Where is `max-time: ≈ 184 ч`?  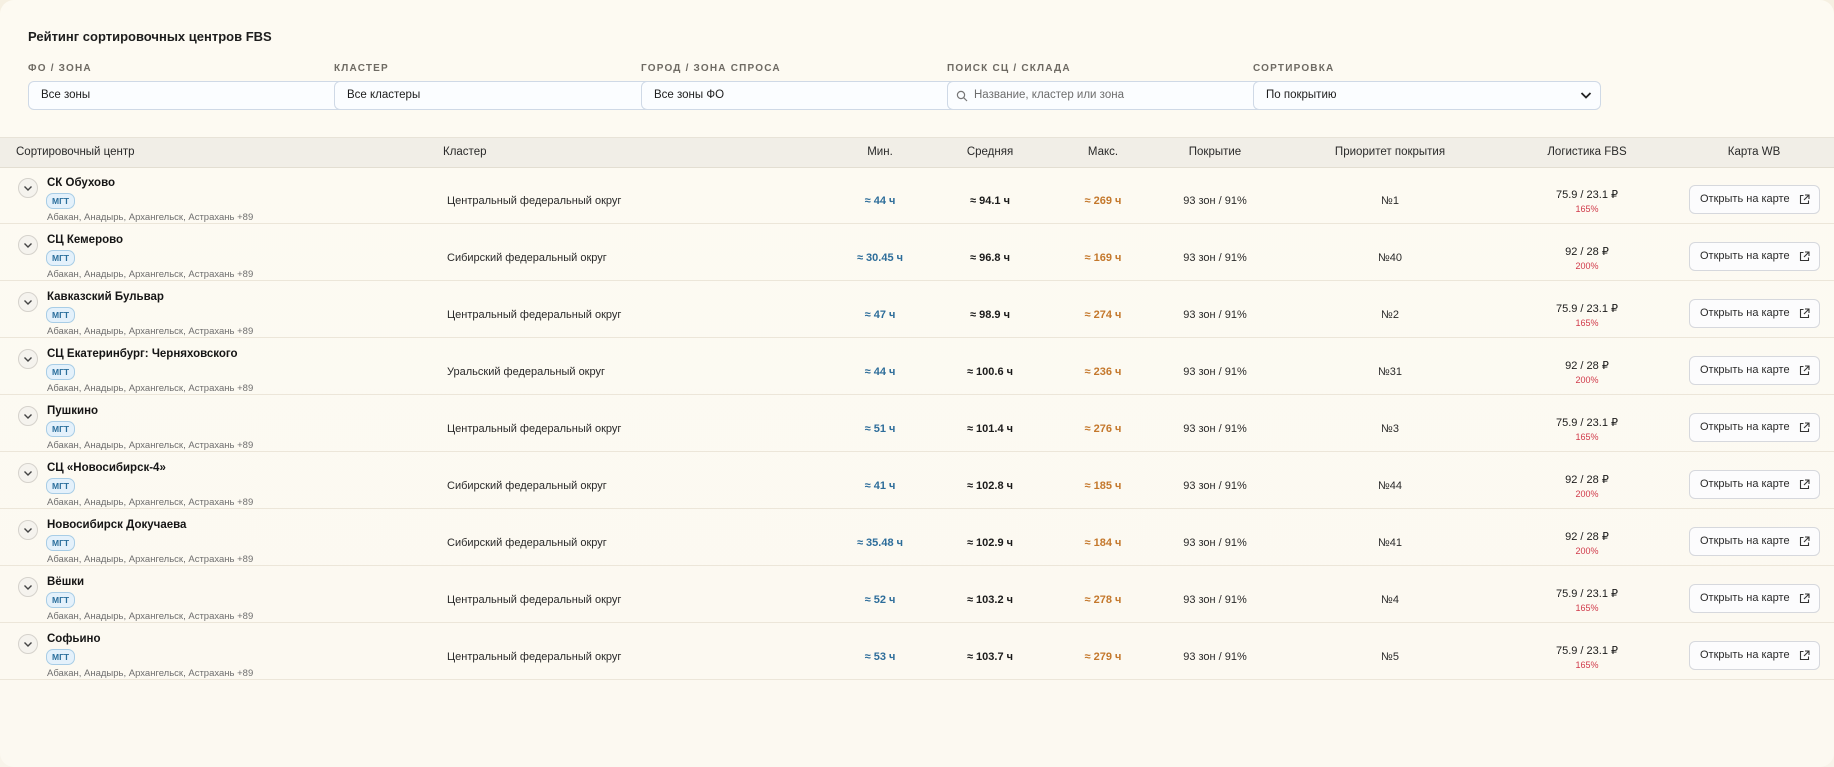
max-time: ≈ 184 ч is located at coordinates (1103, 543).